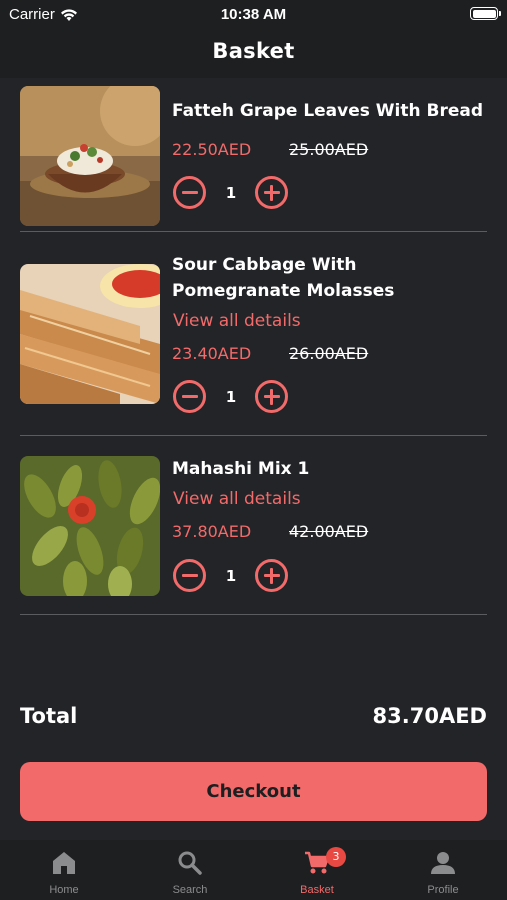 Image resolution: width=507 pixels, height=900 pixels. What do you see at coordinates (336, 857) in the screenshot?
I see `cart-count-badge: 3` at bounding box center [336, 857].